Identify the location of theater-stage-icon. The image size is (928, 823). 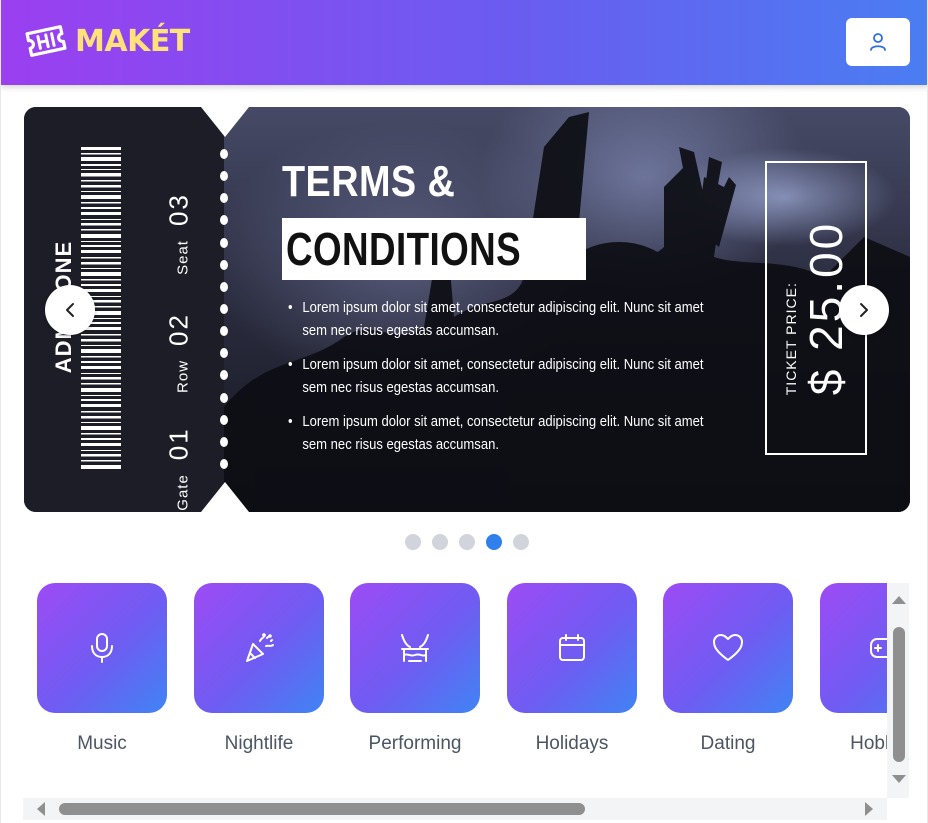
(415, 648).